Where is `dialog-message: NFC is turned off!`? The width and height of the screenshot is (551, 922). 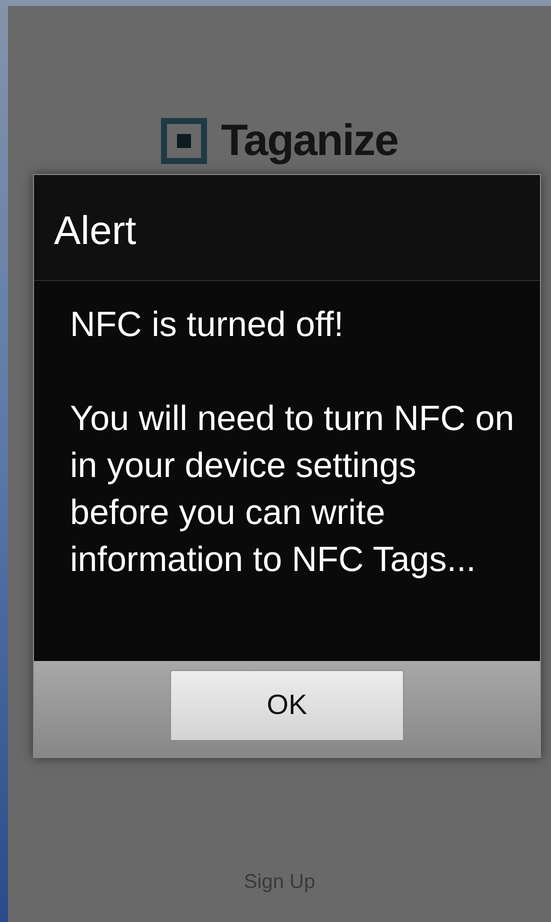 dialog-message: NFC is turned off! is located at coordinates (207, 325).